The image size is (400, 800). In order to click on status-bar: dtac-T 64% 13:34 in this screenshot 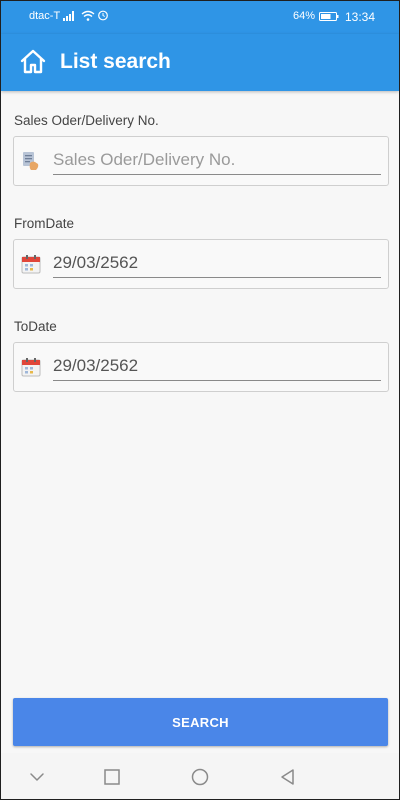, I will do `click(200, 17)`.